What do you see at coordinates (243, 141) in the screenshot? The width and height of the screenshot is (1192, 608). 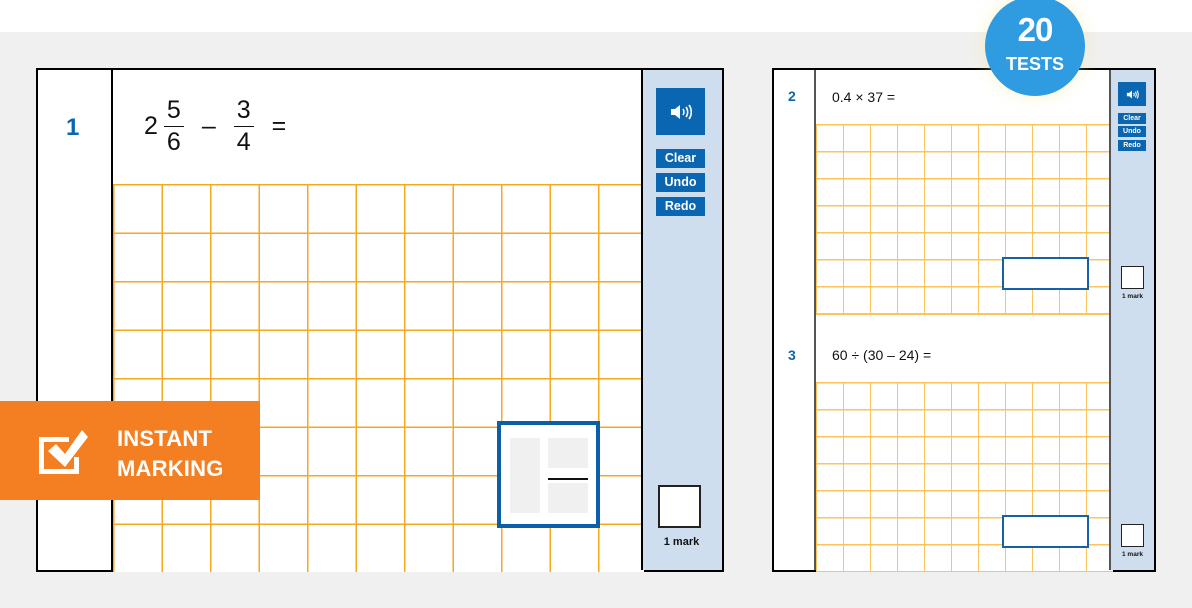 I see `denominator: 4` at bounding box center [243, 141].